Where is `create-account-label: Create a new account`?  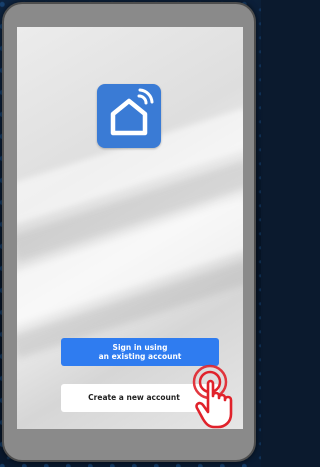
create-account-label: Create a new account is located at coordinates (134, 397).